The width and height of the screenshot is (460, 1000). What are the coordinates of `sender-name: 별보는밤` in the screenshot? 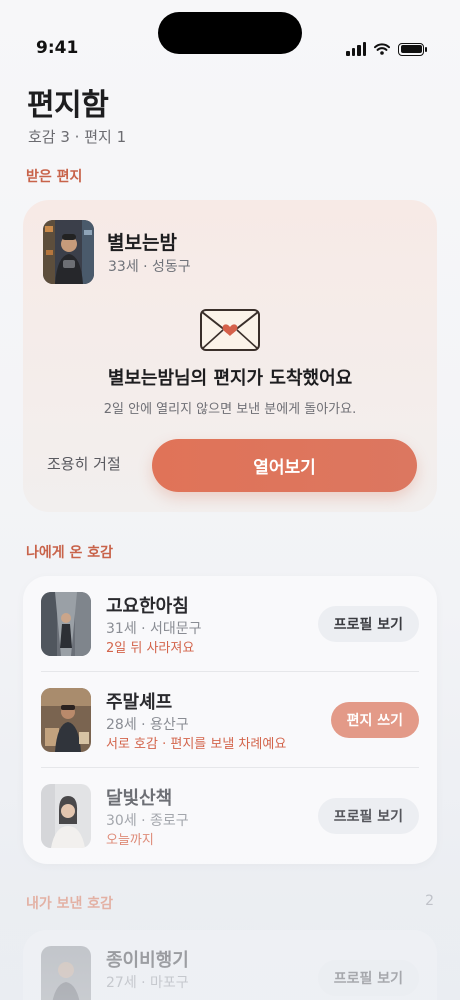 It's located at (142, 243).